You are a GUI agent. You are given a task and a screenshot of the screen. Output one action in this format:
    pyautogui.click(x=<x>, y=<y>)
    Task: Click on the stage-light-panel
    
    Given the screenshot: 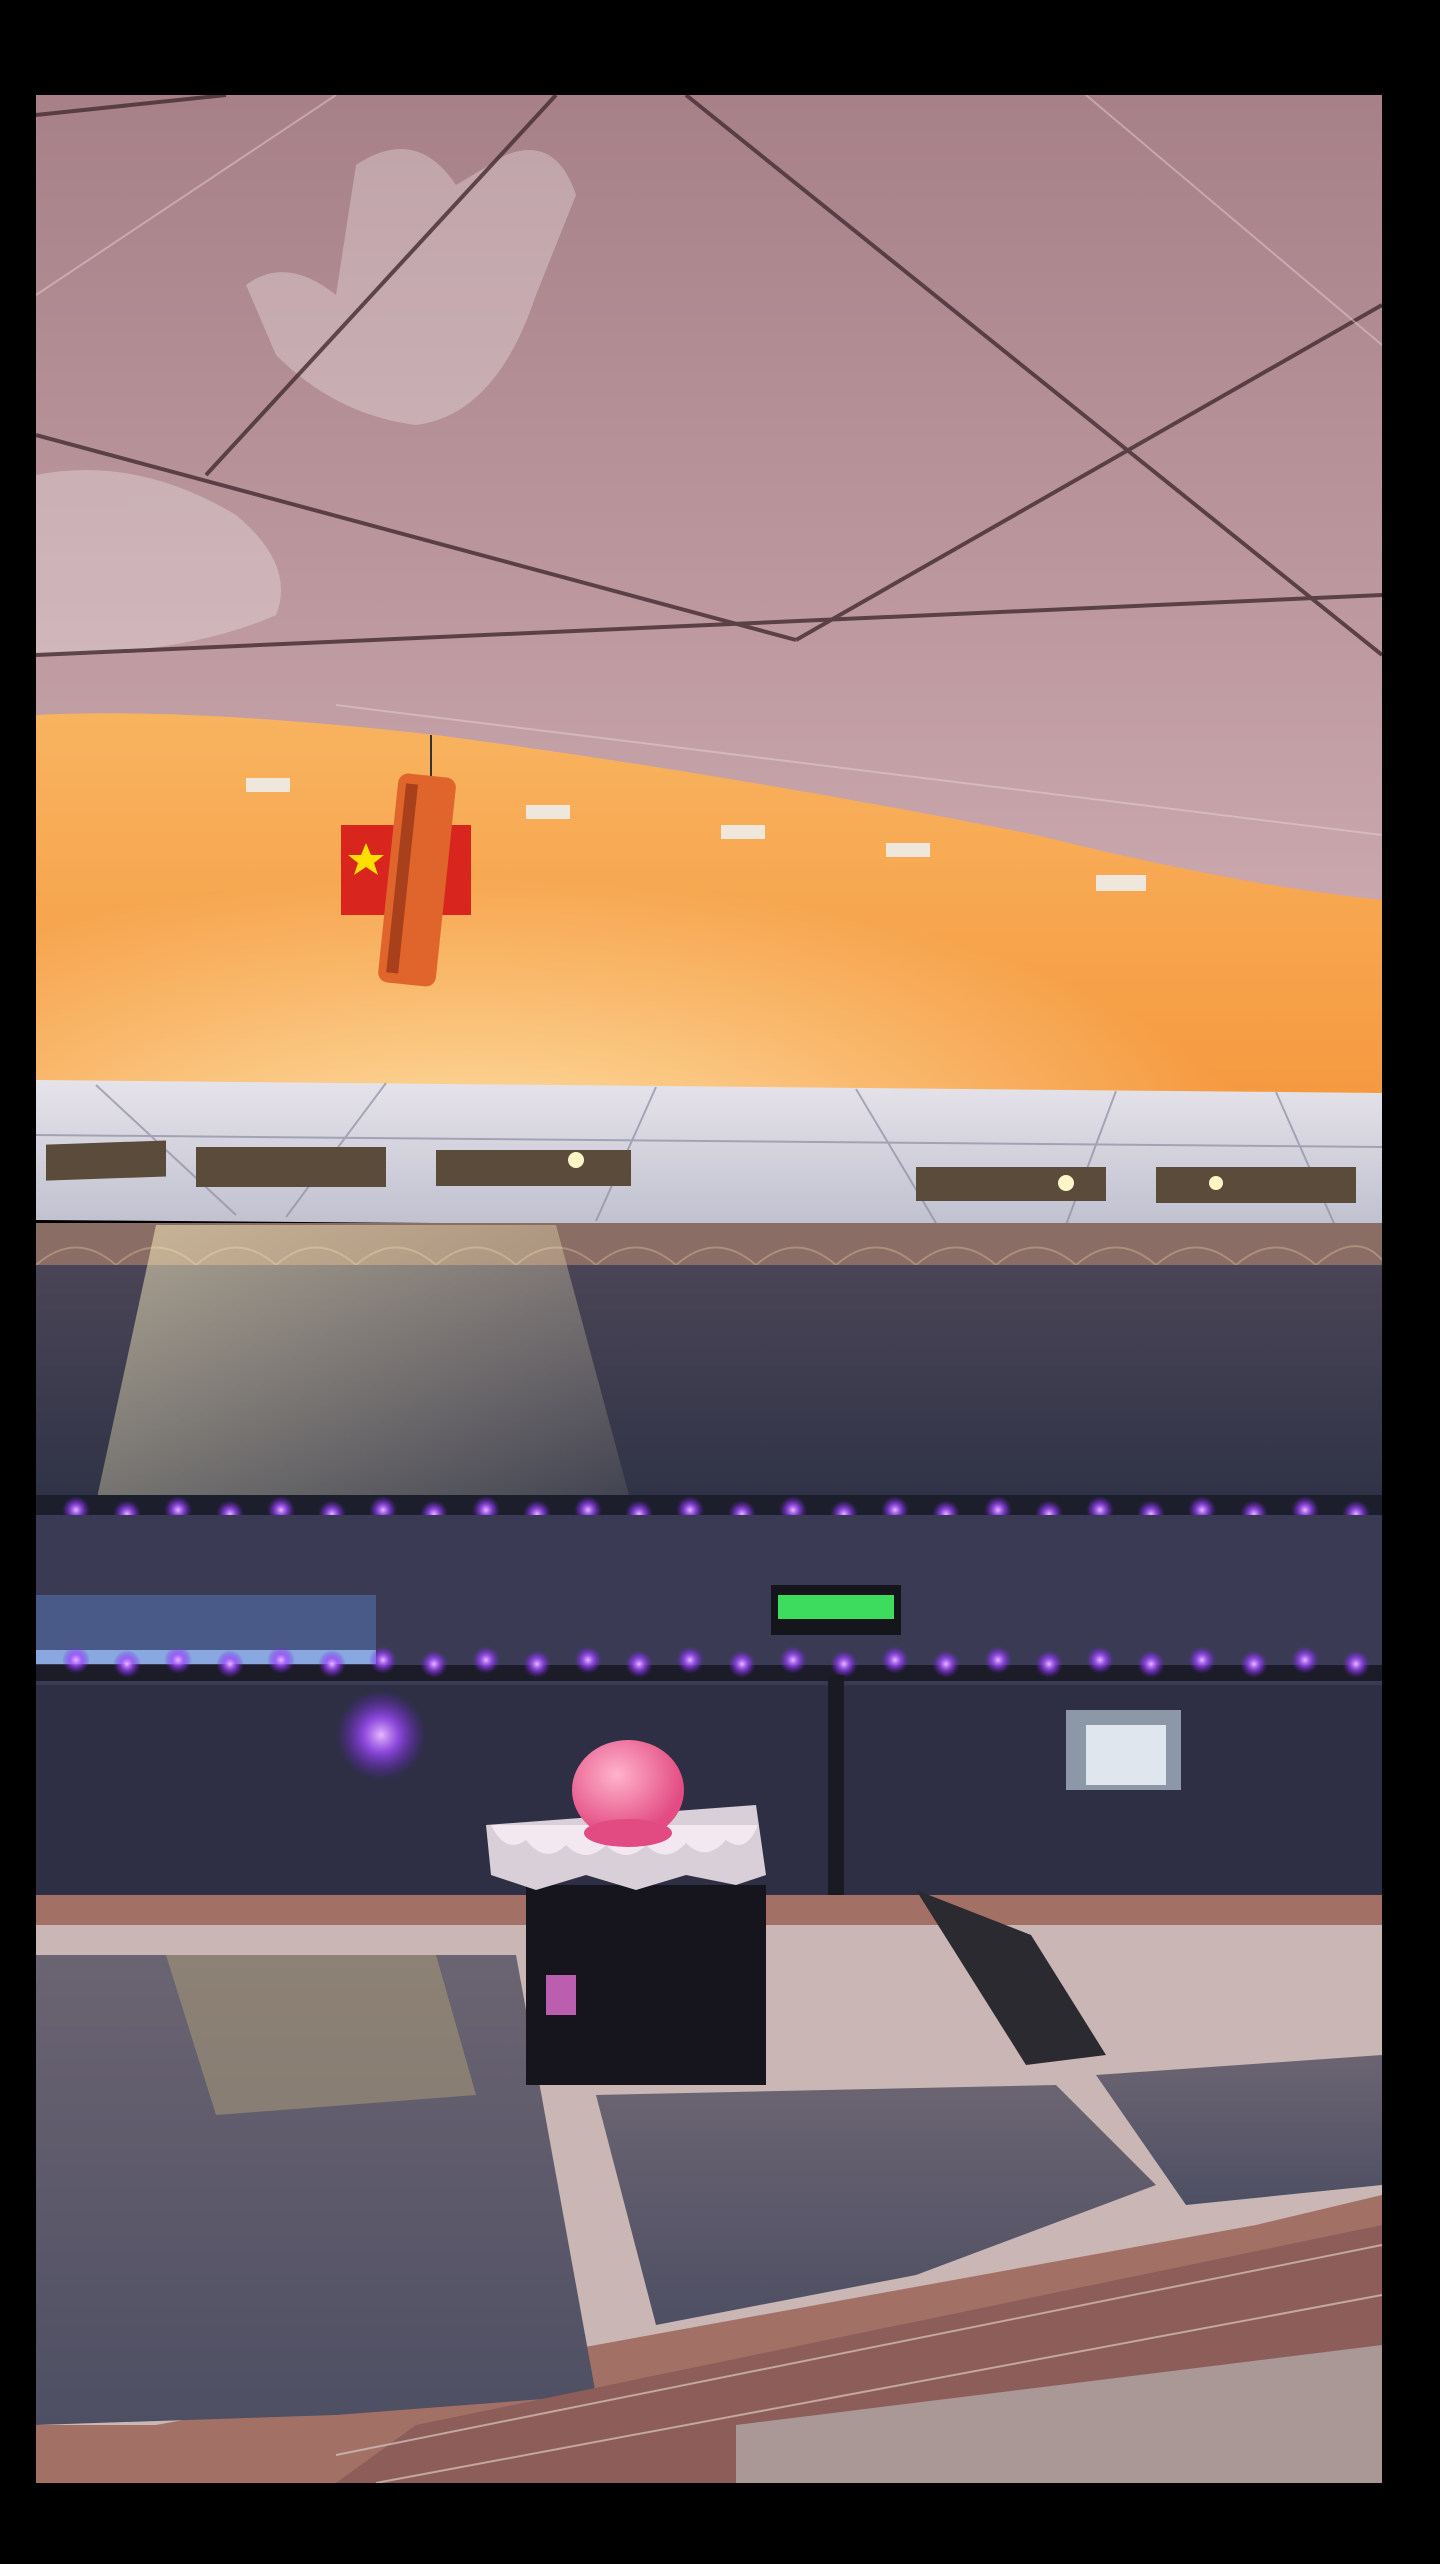 What is the action you would take?
    pyautogui.click(x=561, y=1995)
    